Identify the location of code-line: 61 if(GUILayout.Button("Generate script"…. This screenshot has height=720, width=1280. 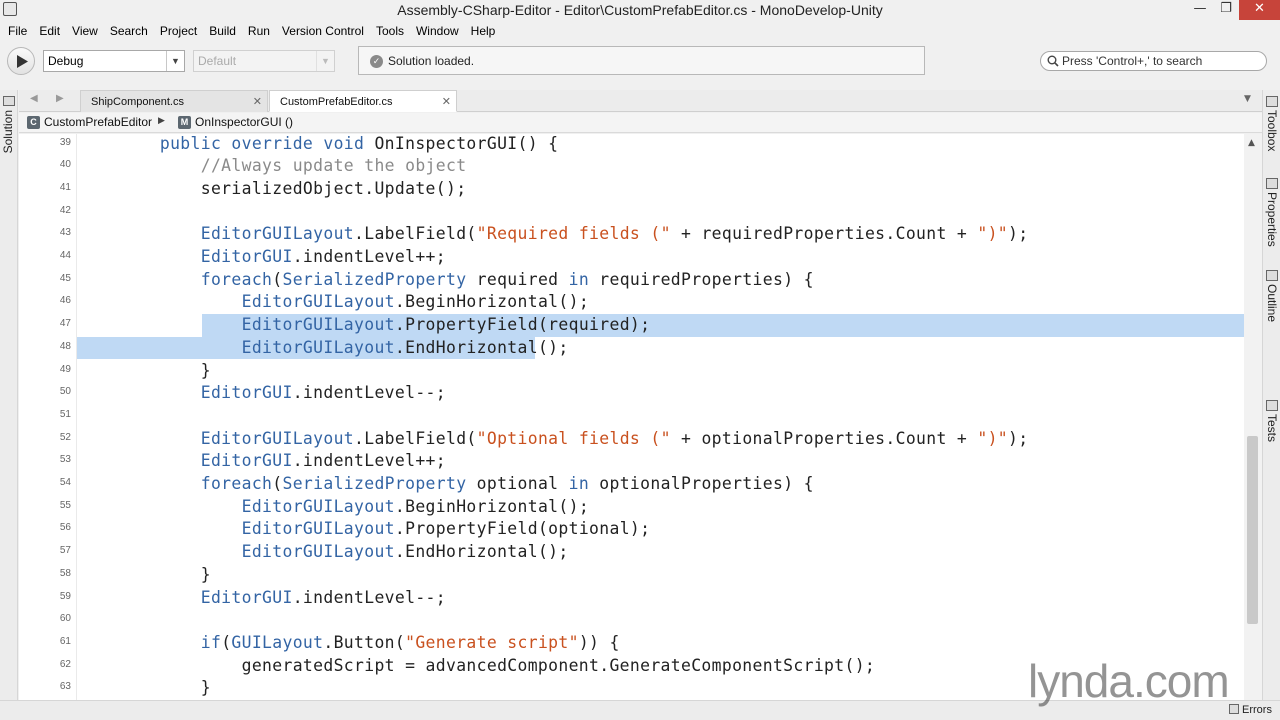
(631, 643).